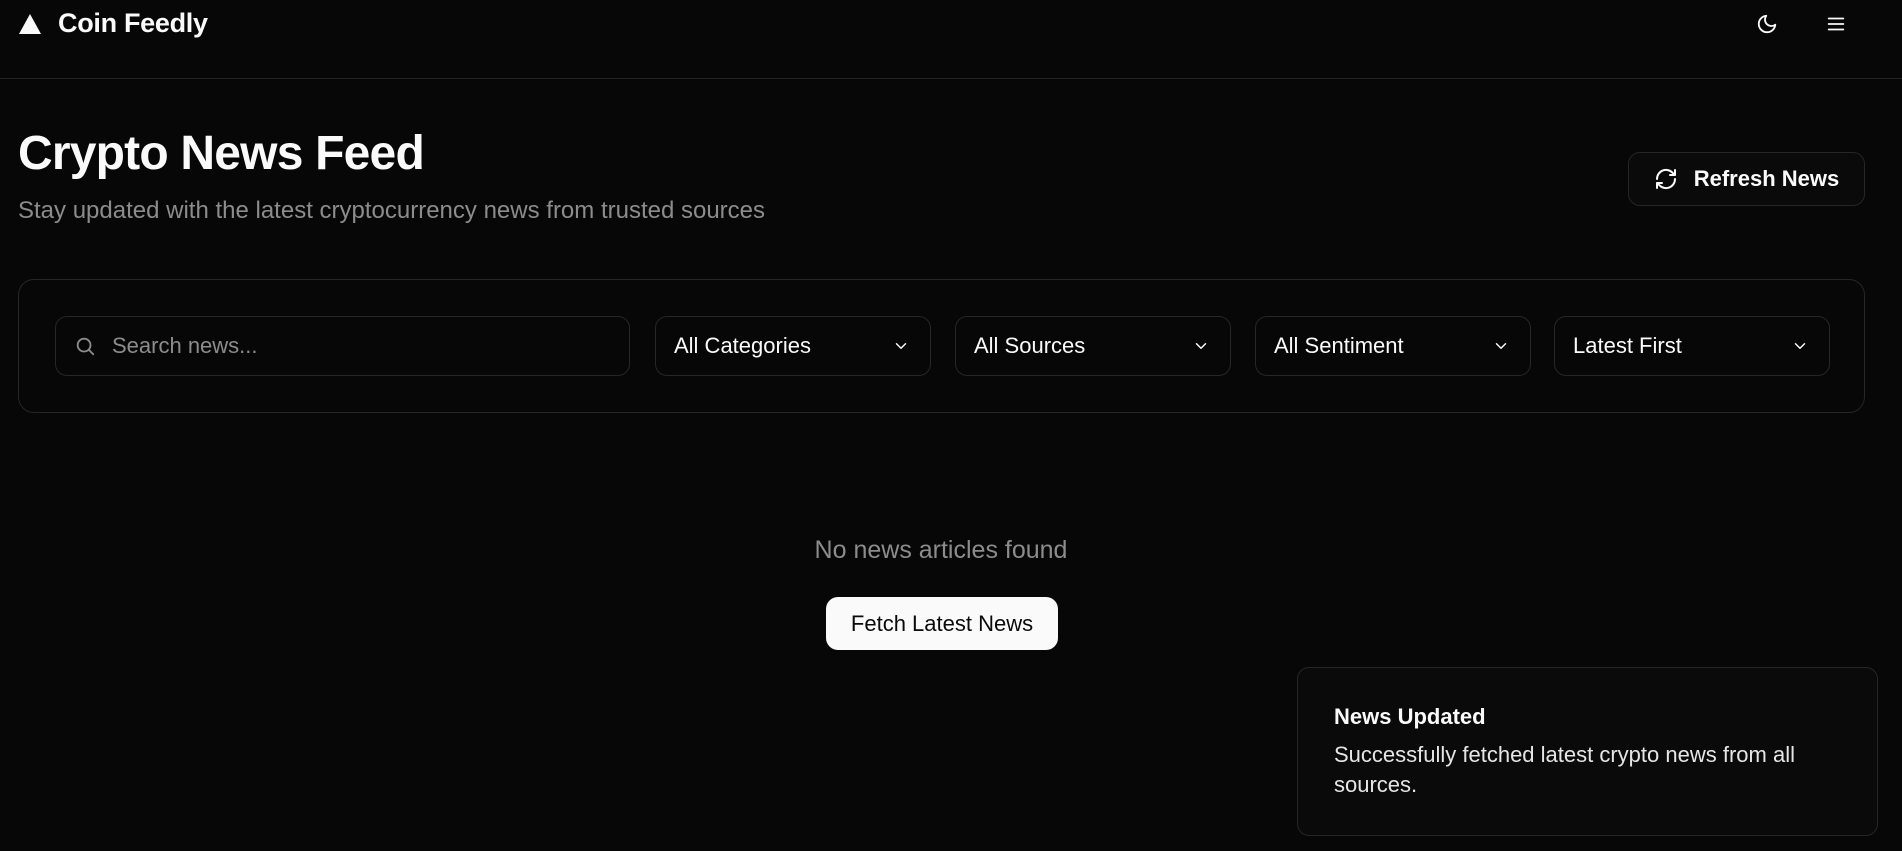 This screenshot has height=851, width=1902. Describe the element at coordinates (30, 23) in the screenshot. I see `triangle-logo-icon` at that location.